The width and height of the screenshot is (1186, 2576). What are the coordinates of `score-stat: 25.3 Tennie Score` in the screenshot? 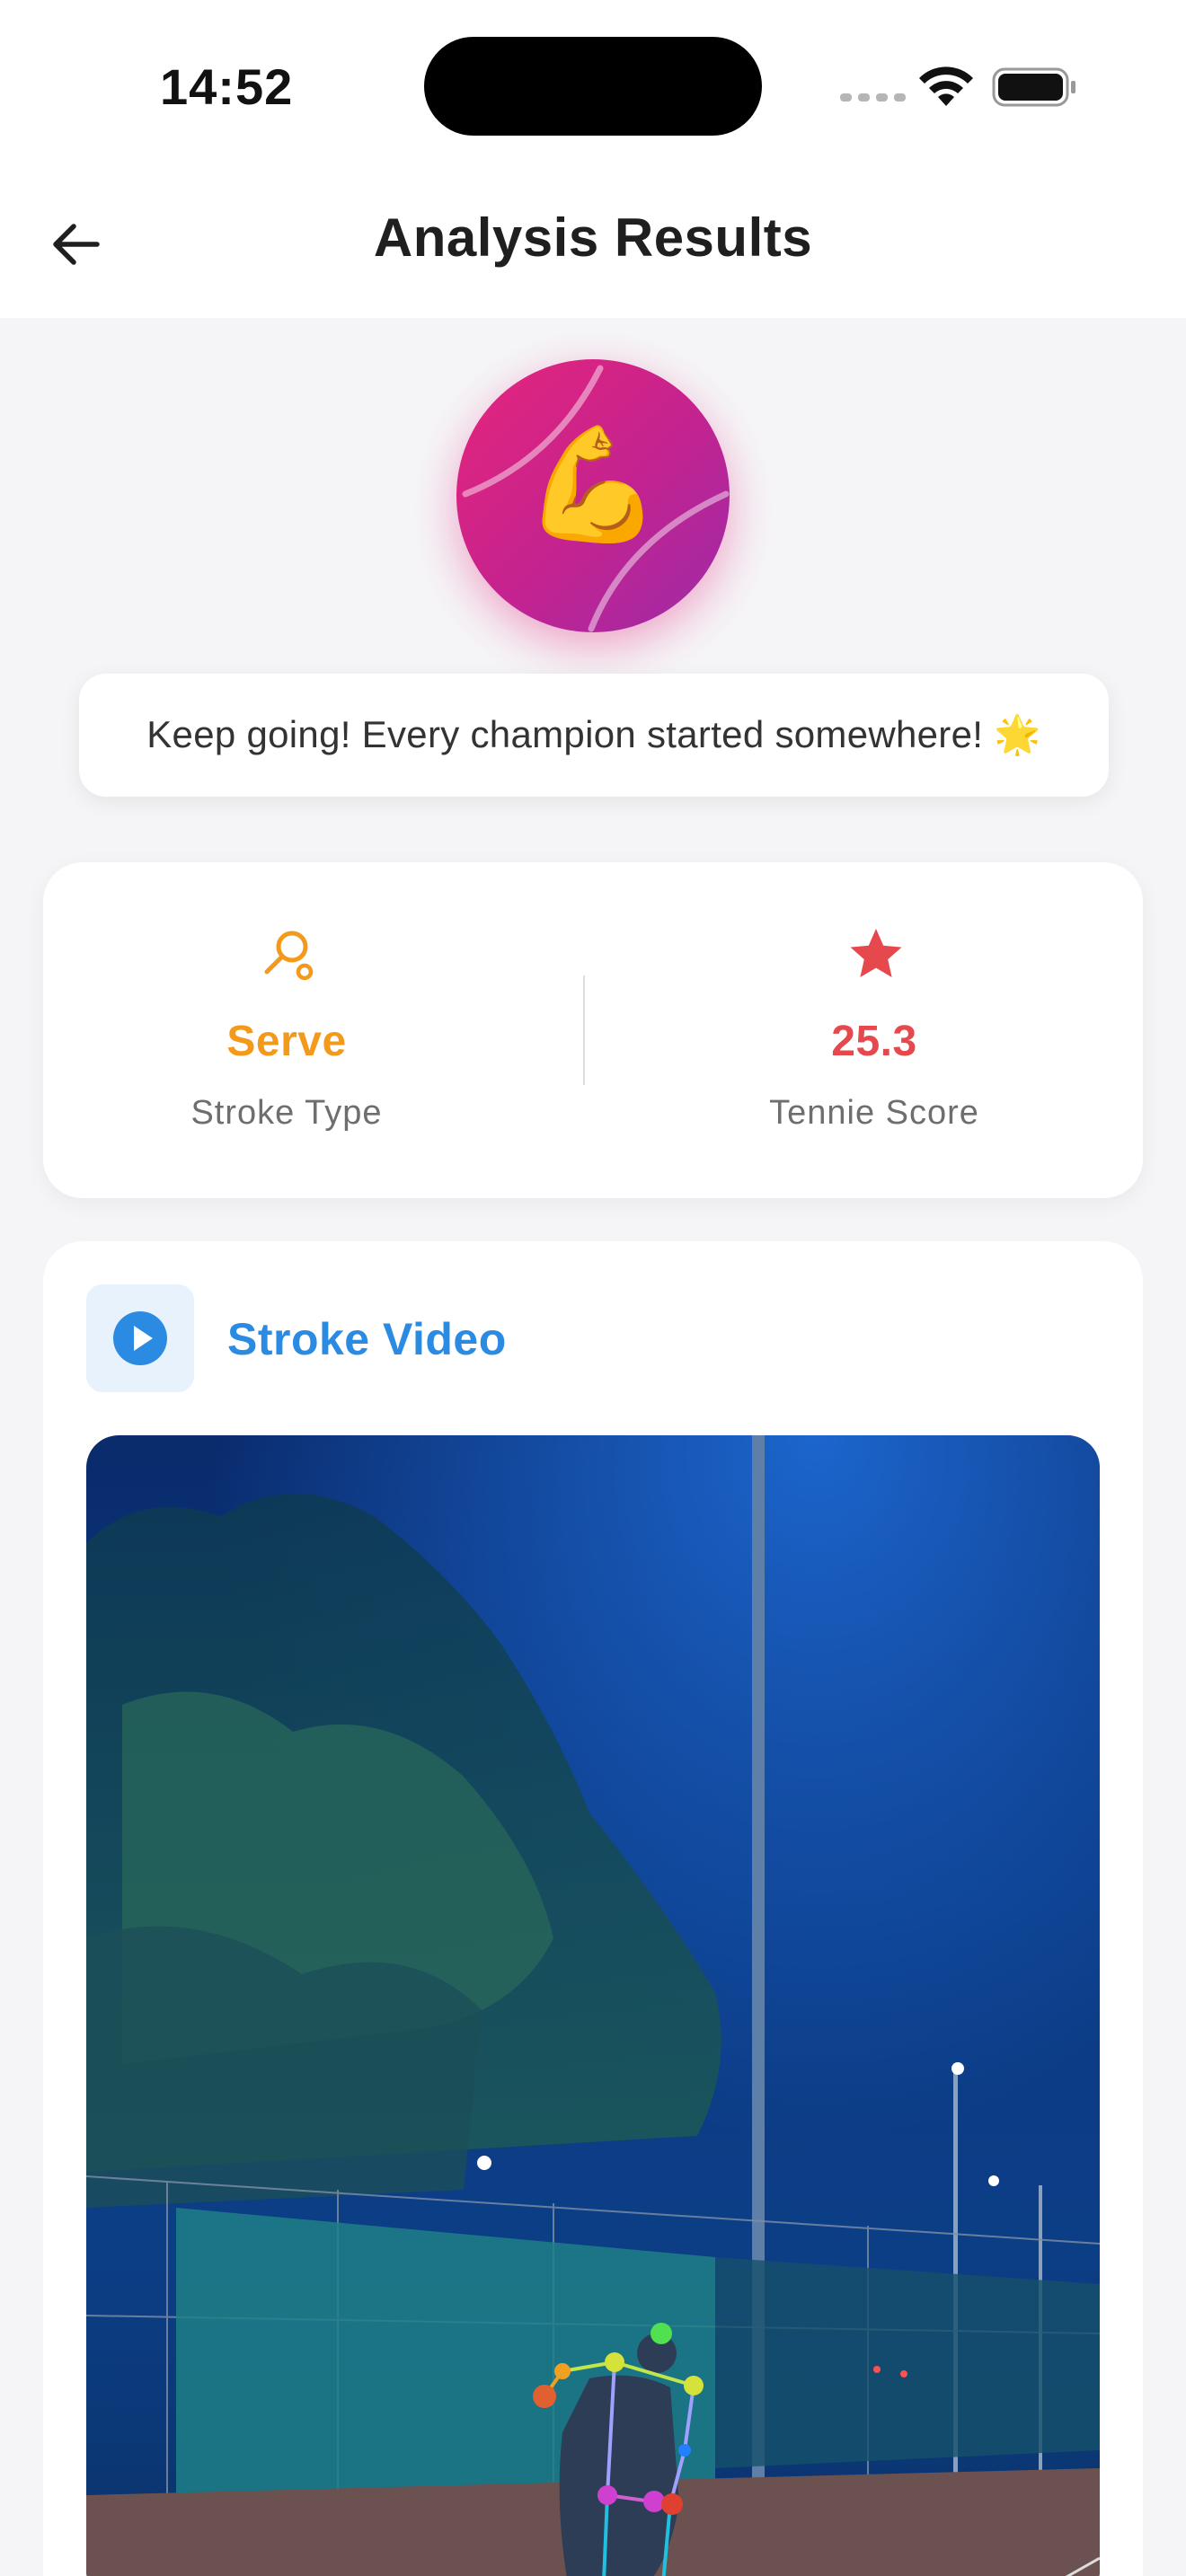 It's located at (874, 1030).